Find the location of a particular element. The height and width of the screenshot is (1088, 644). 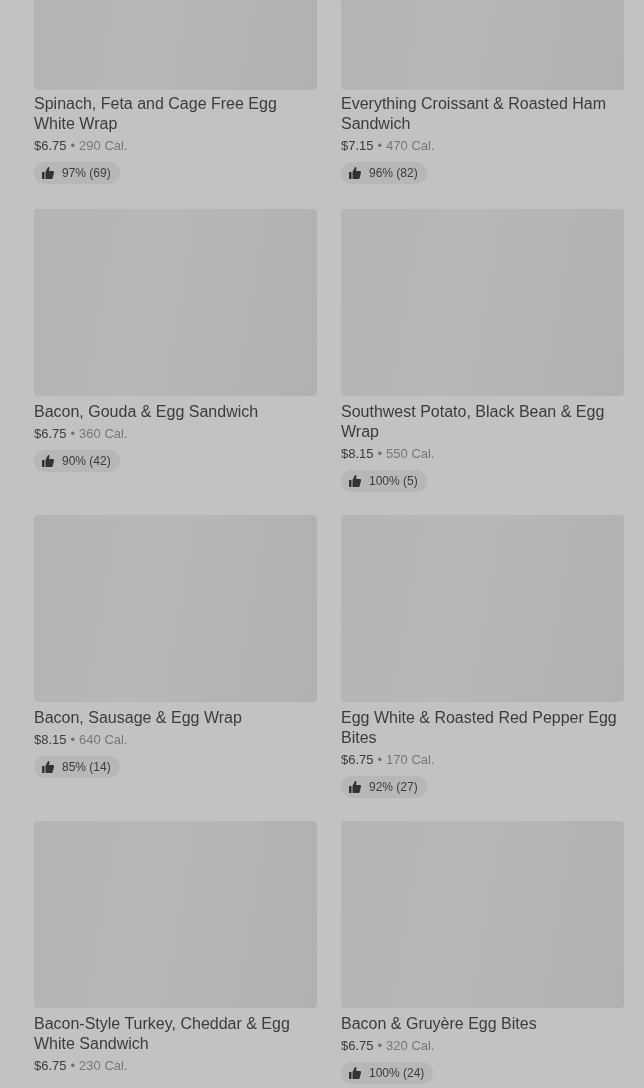

item-calories: 640 Cal. is located at coordinates (103, 740).